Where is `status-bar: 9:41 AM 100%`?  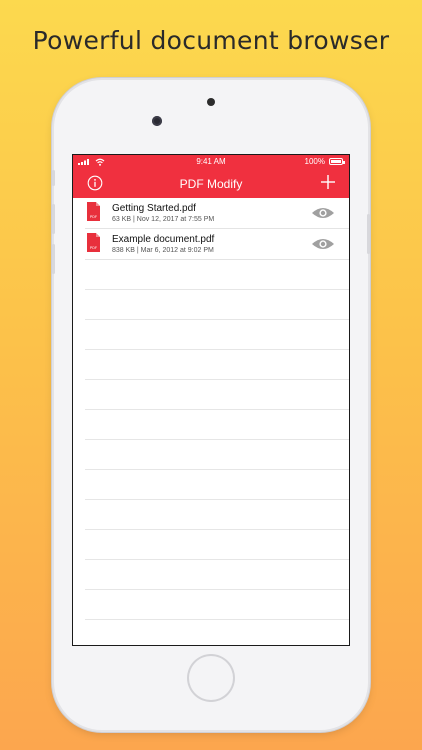 status-bar: 9:41 AM 100% is located at coordinates (211, 162).